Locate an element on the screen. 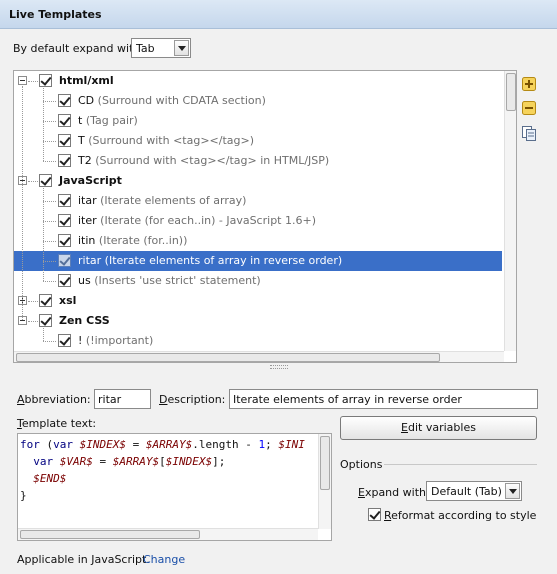 The width and height of the screenshot is (557, 574). tree-group-row: JavaScript is located at coordinates (258, 181).